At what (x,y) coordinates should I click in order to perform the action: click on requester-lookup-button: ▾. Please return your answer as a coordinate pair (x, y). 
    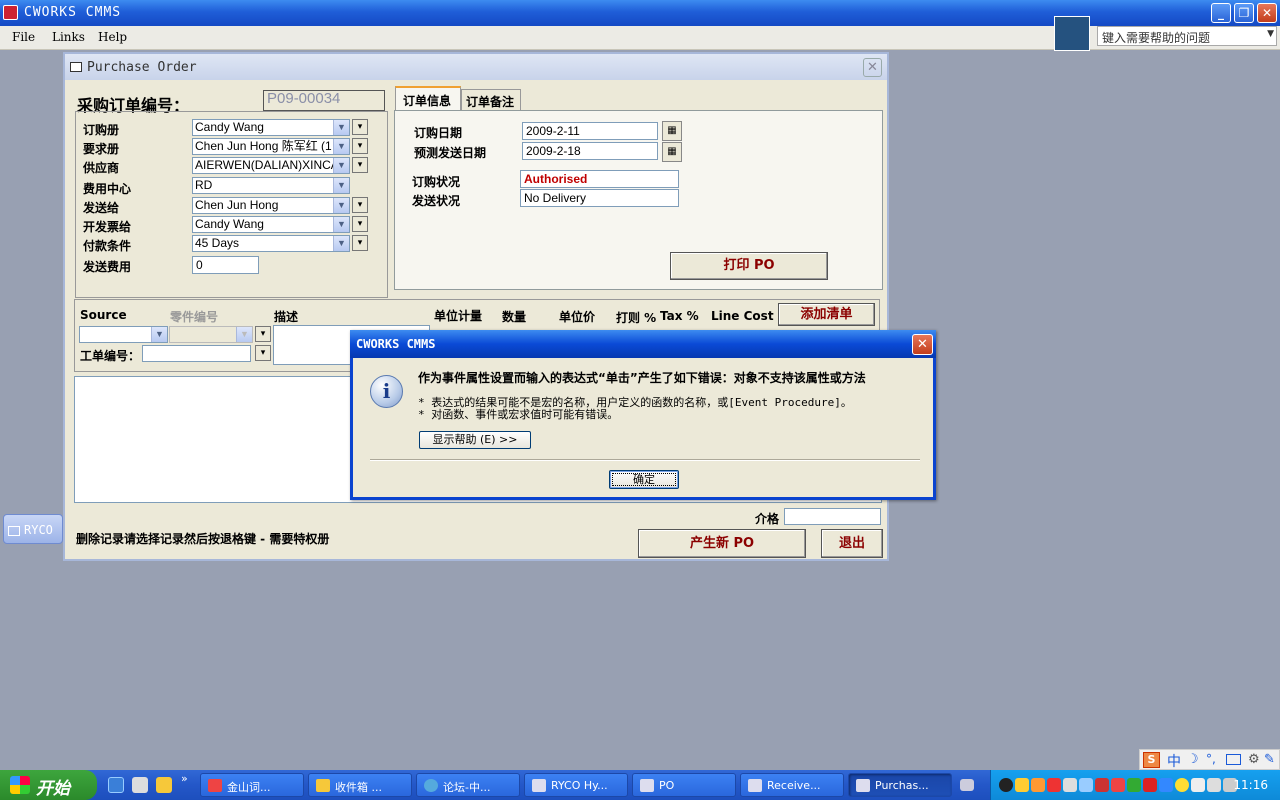
    Looking at the image, I should click on (360, 146).